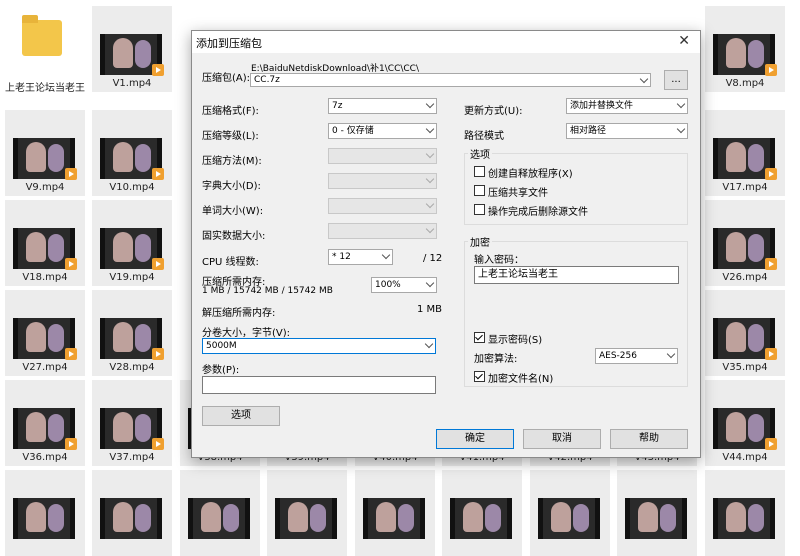 The image size is (800, 556). Describe the element at coordinates (132, 83) in the screenshot. I see `file-name: V1.mp4` at that location.